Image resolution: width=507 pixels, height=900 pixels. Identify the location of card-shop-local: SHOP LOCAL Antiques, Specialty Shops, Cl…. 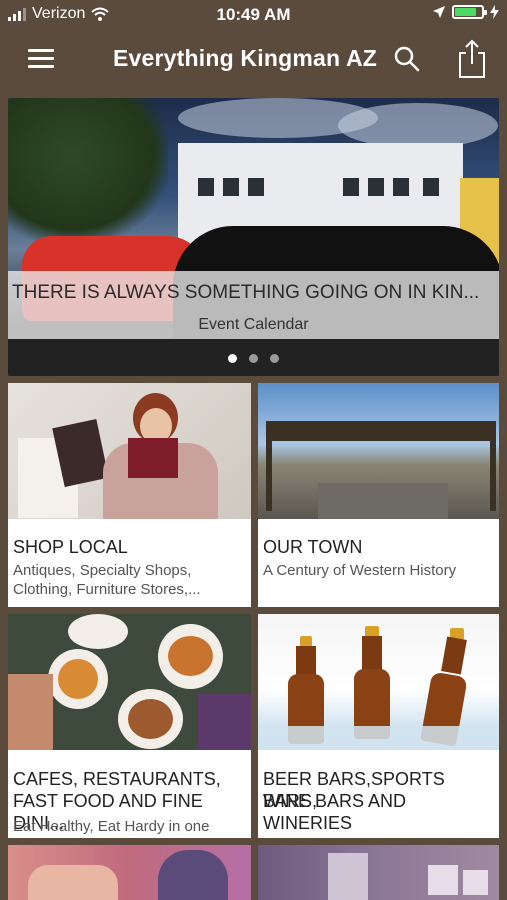
(129, 495).